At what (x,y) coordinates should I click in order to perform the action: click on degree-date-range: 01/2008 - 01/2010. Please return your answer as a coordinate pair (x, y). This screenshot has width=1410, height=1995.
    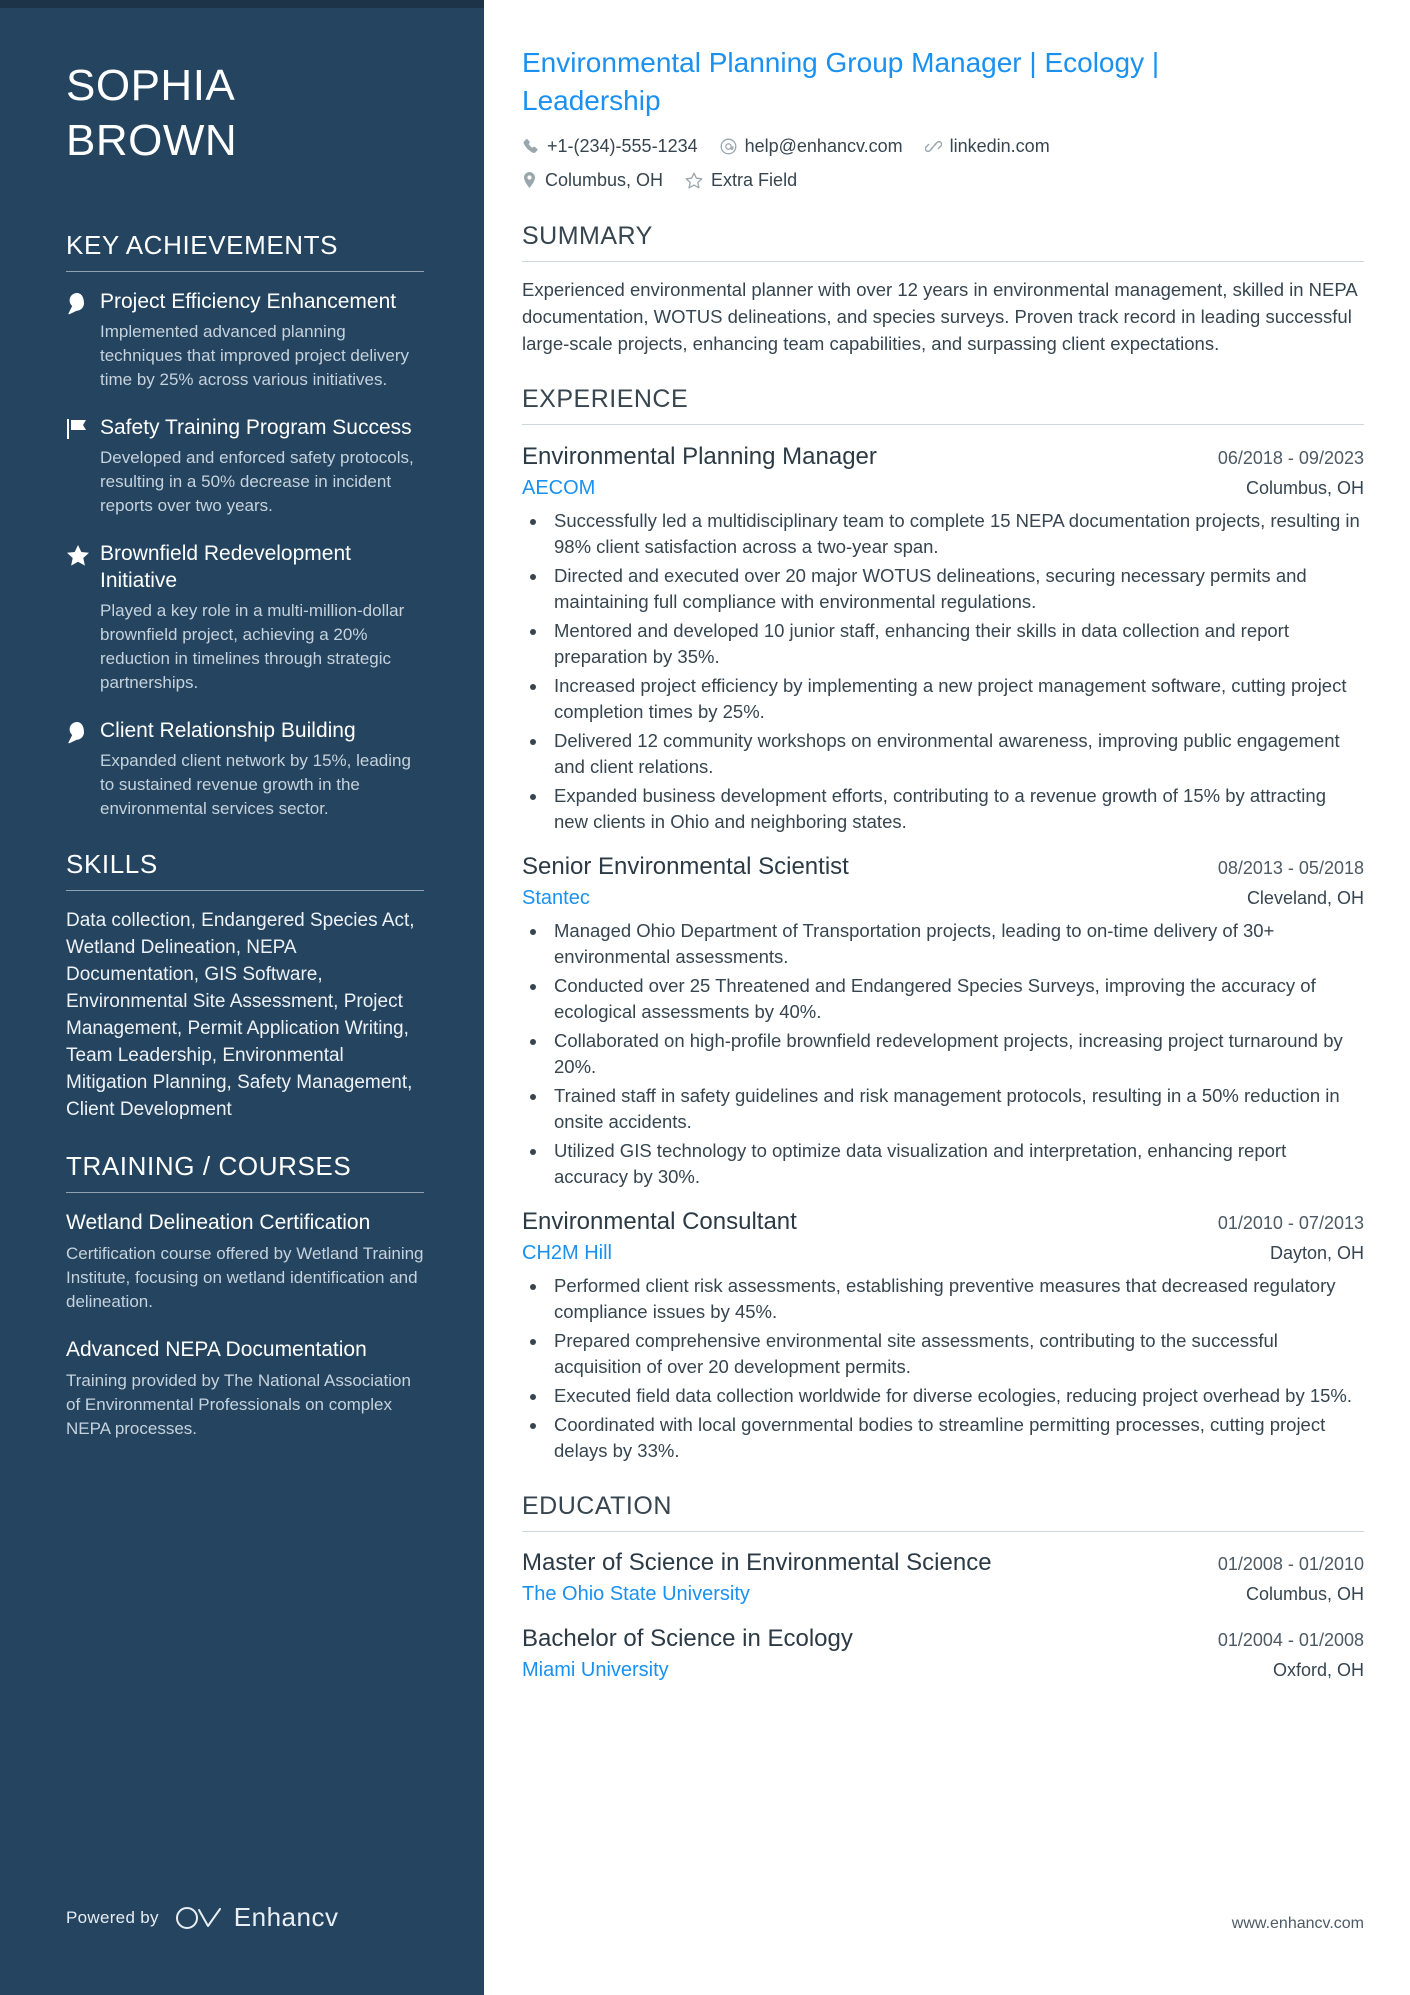
    Looking at the image, I should click on (1290, 1564).